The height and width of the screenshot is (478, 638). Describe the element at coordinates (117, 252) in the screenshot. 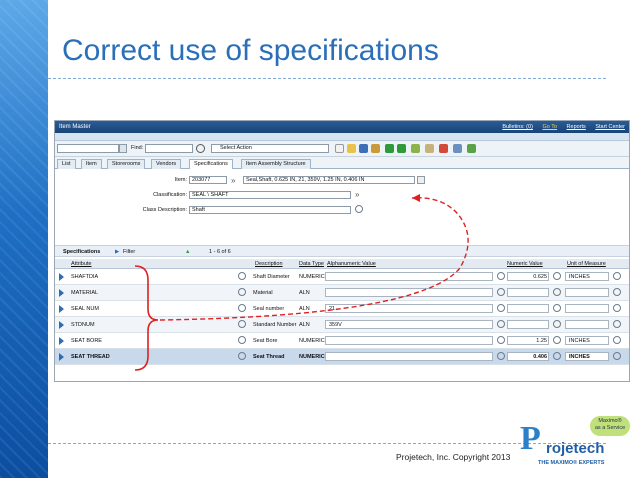

I see `filter-arrow-icon: ▶` at that location.